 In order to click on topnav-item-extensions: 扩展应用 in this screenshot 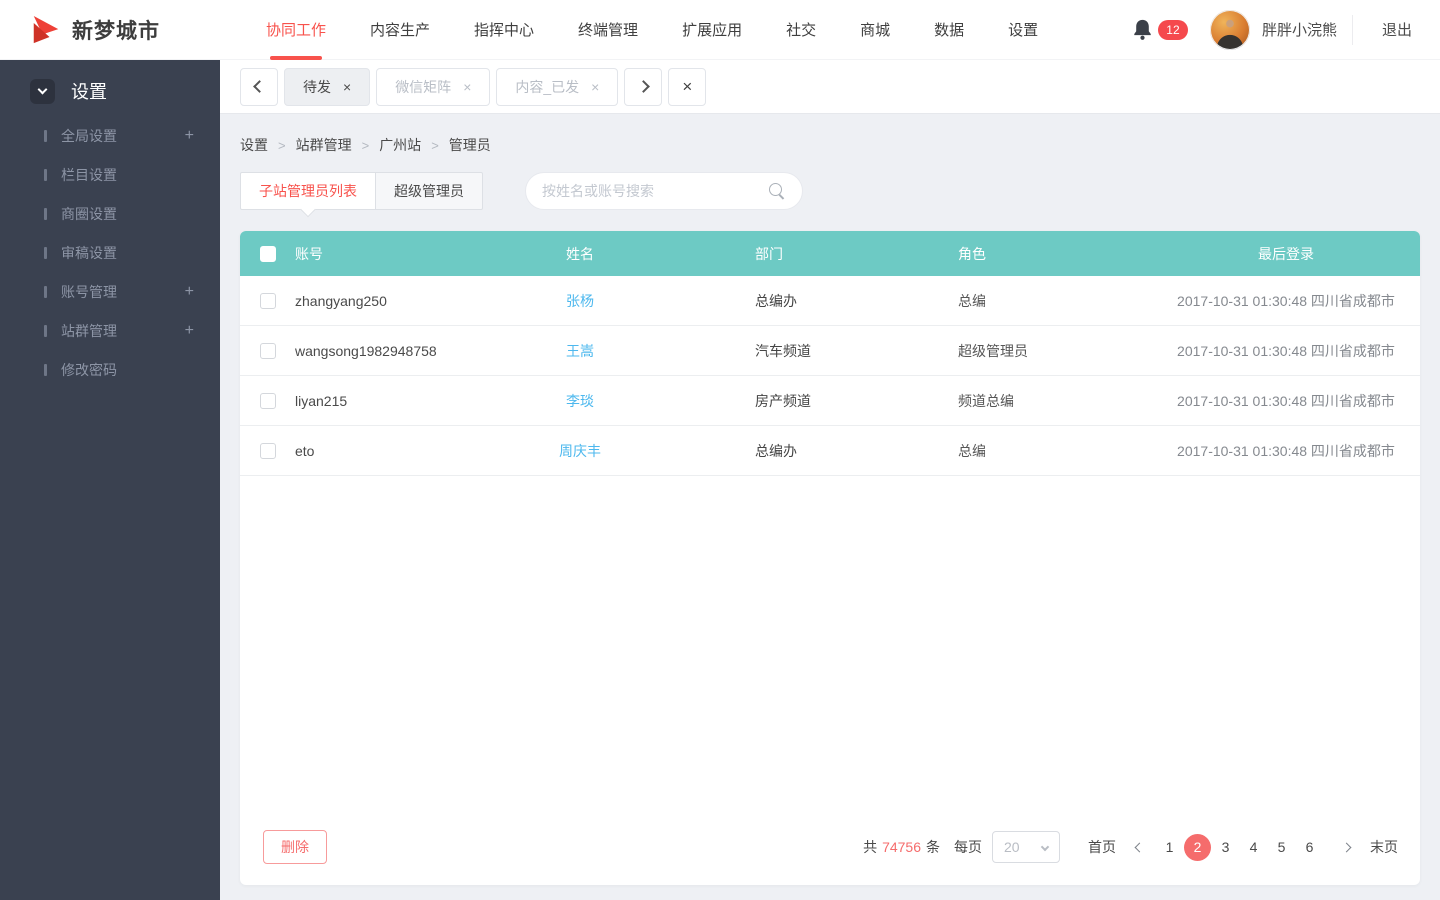, I will do `click(712, 30)`.